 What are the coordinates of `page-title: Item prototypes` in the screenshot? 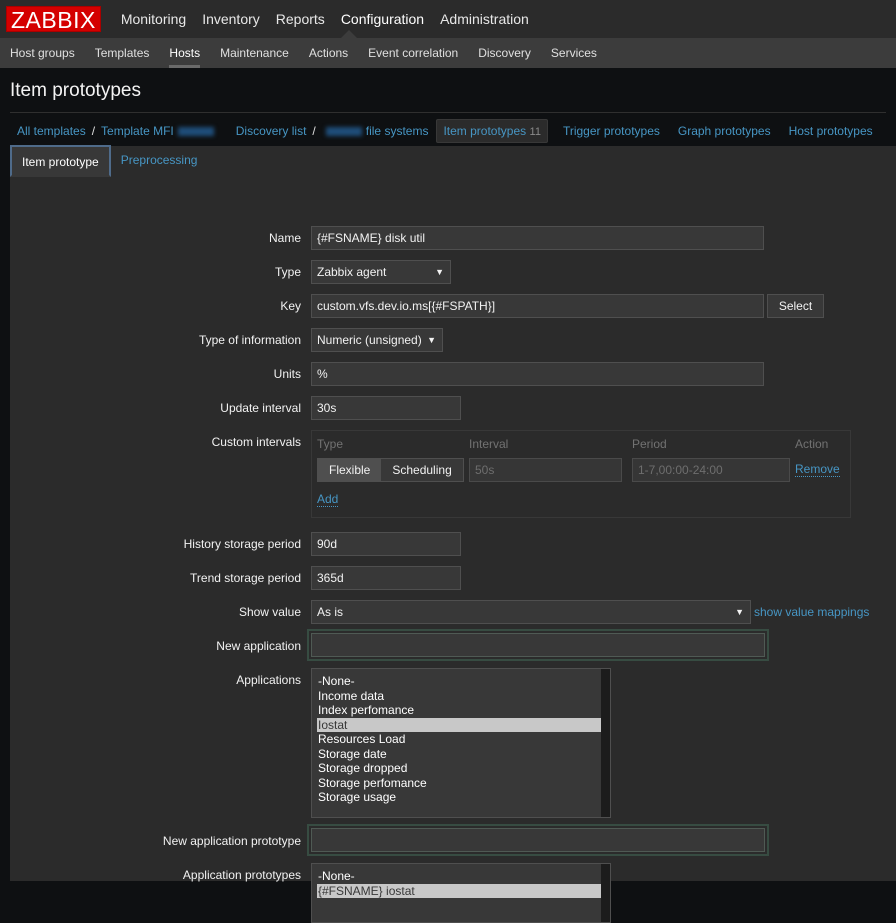 It's located at (448, 91).